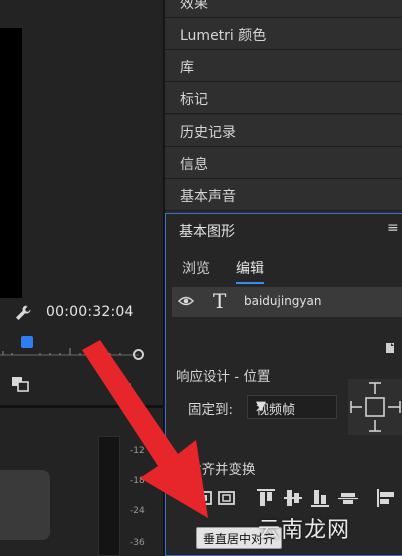 This screenshot has width=402, height=556. Describe the element at coordinates (137, 481) in the screenshot. I see `meter-tick-label: -18` at that location.